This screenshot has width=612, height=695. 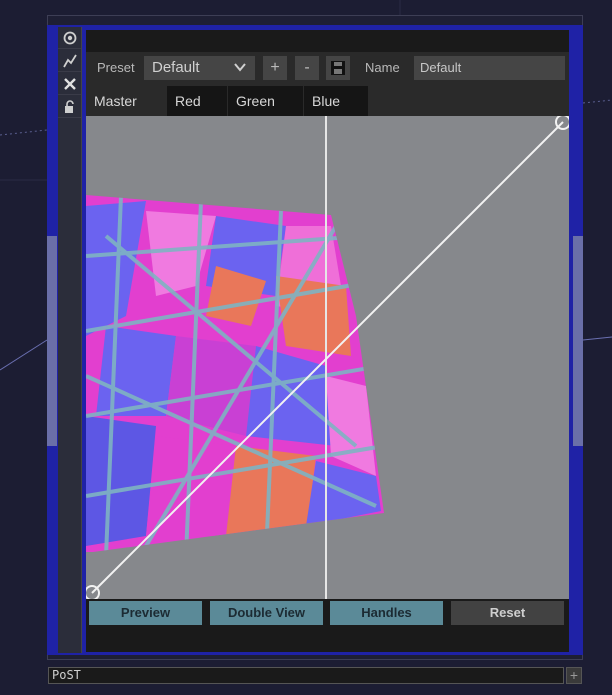 I want to click on input-connector, so click(x=52, y=341).